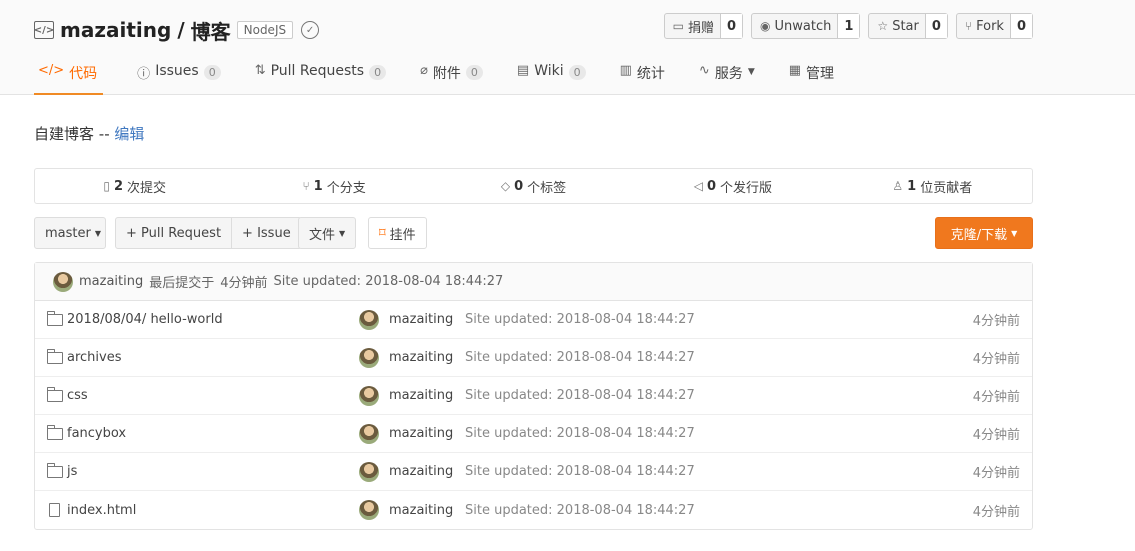 The image size is (1135, 551). I want to click on branch-select: master ▼, so click(70, 233).